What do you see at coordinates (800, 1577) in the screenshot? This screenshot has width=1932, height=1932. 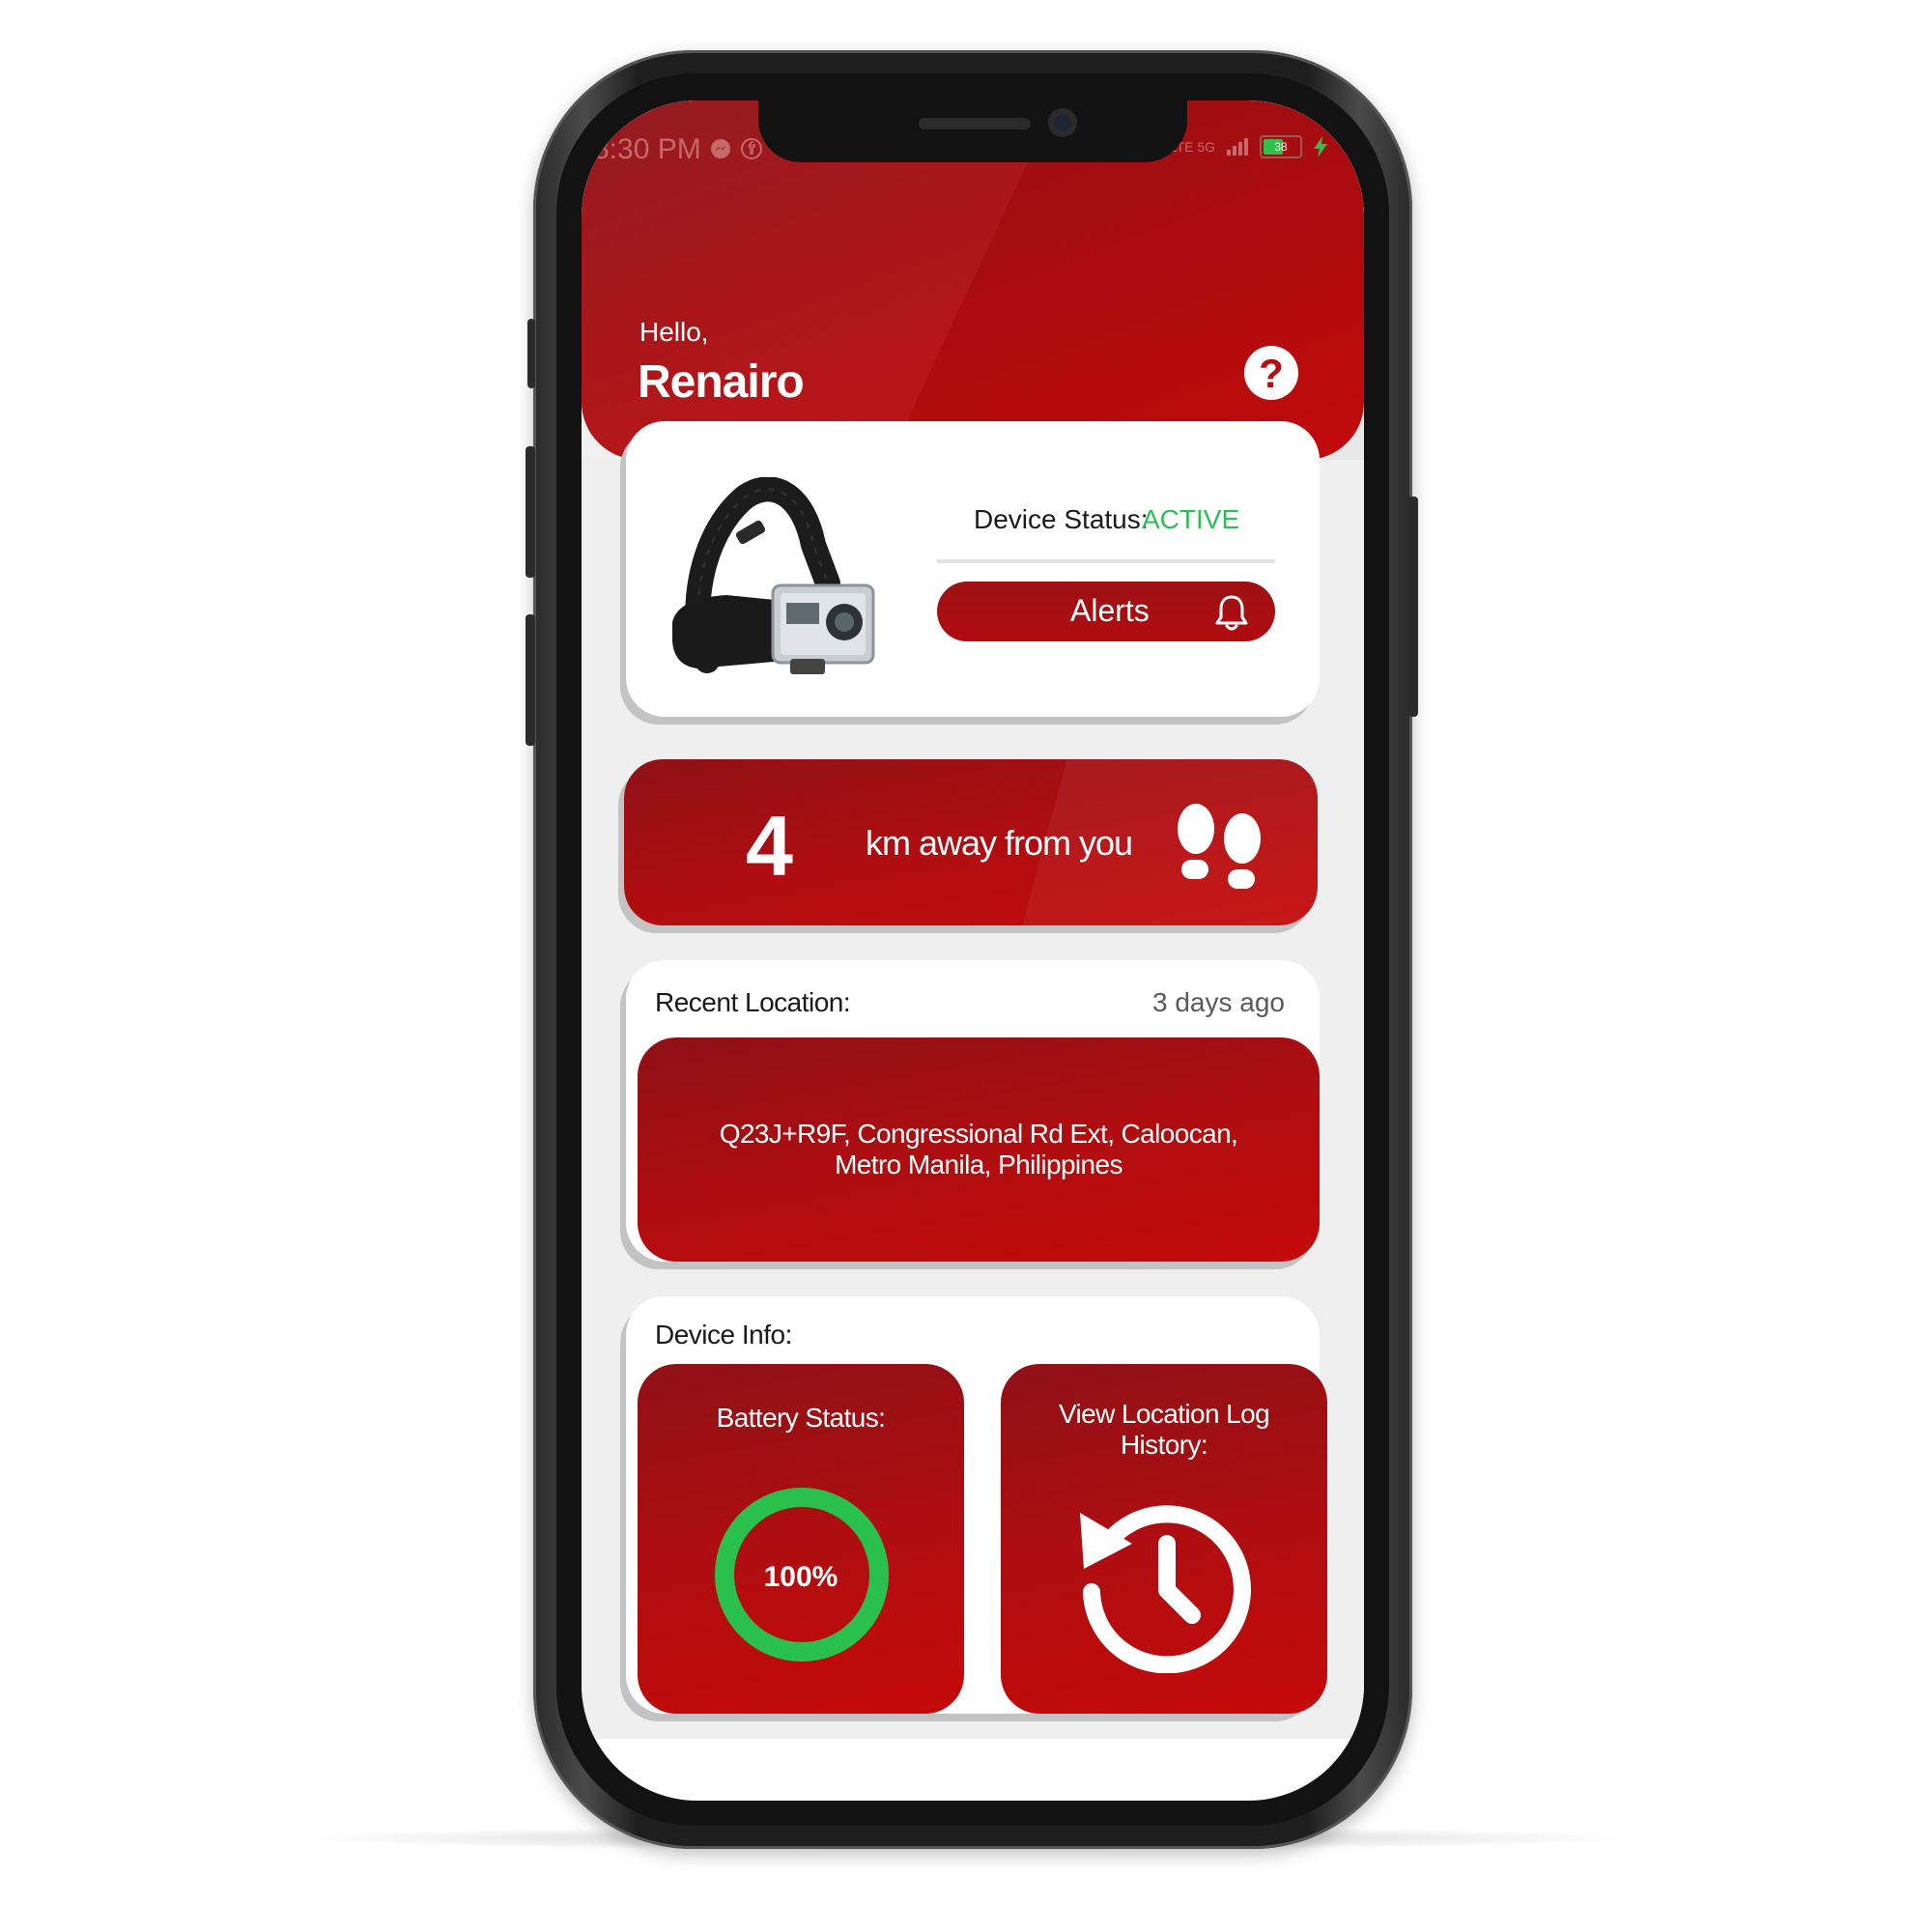 I see `battery-percent: 100%` at bounding box center [800, 1577].